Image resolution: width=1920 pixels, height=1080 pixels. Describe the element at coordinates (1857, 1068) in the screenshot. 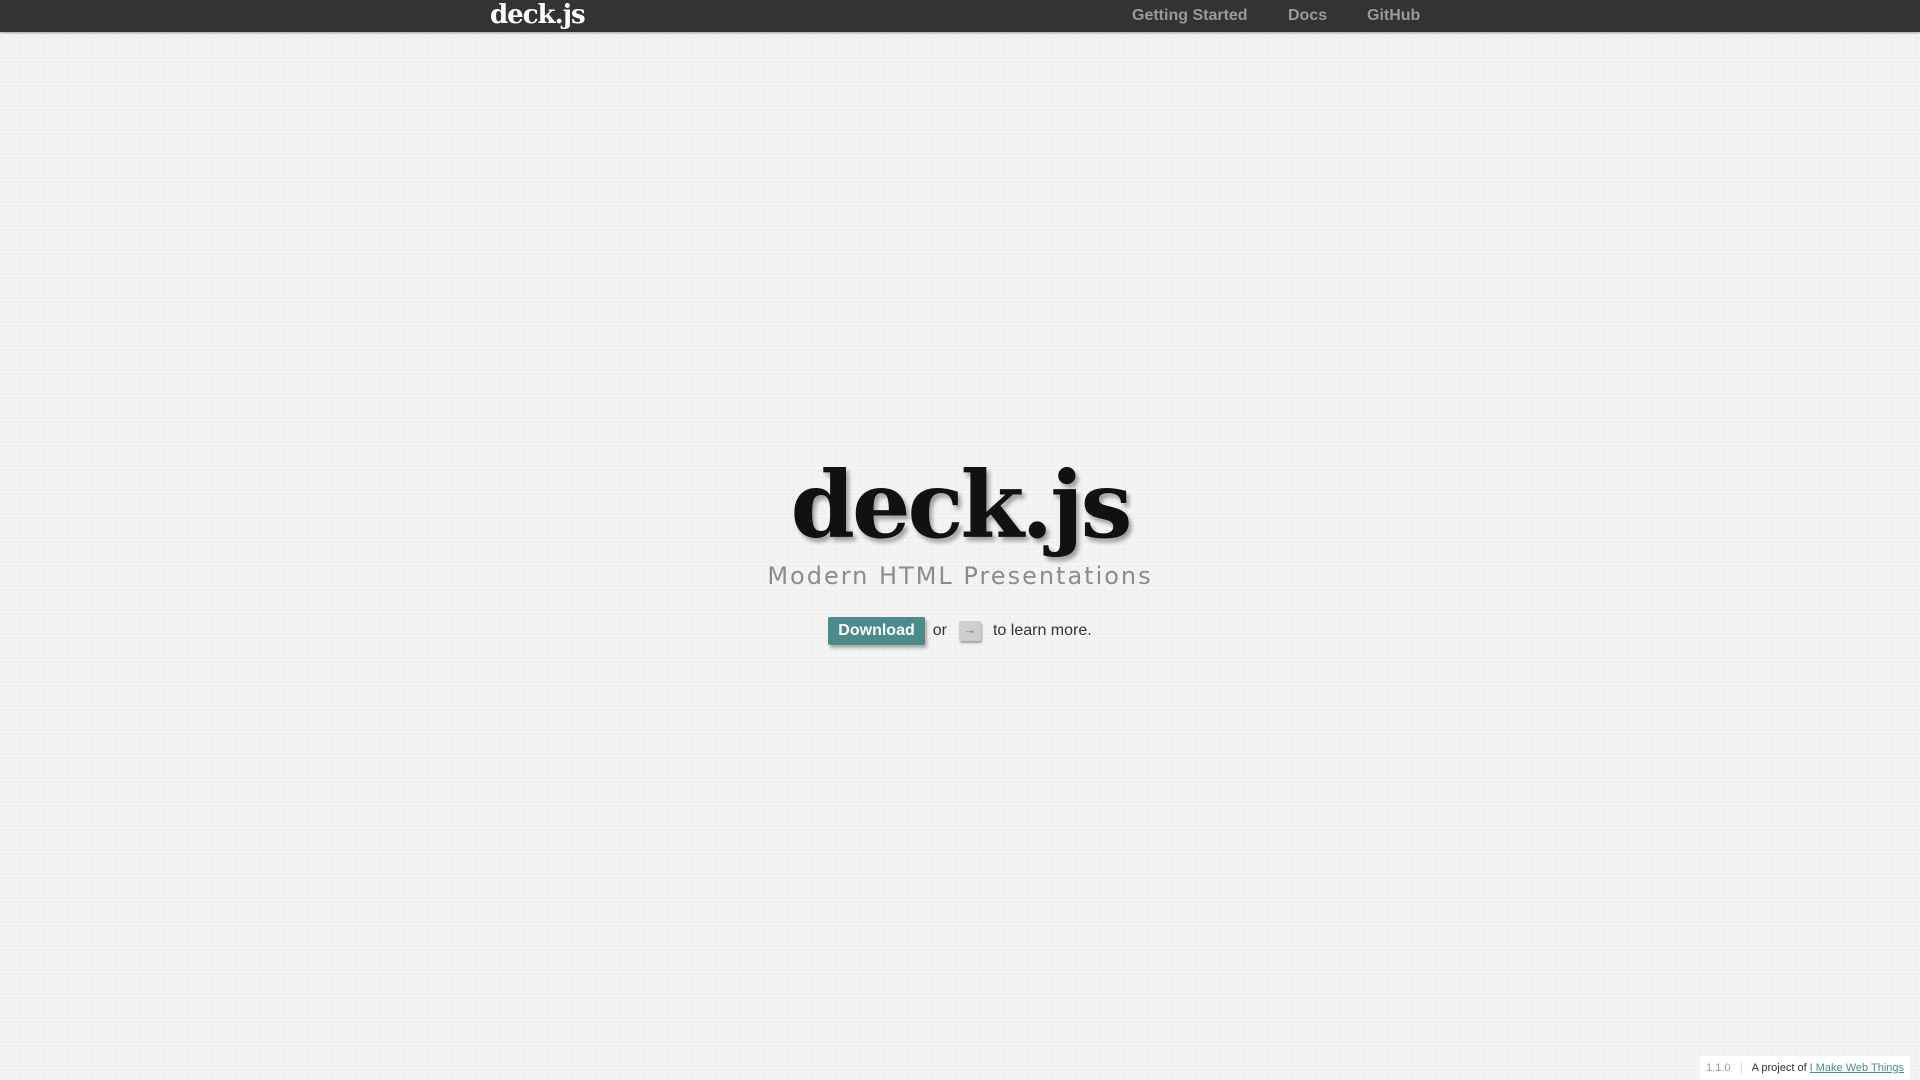

I see `imakewebthings-link: I Make Web Things` at that location.